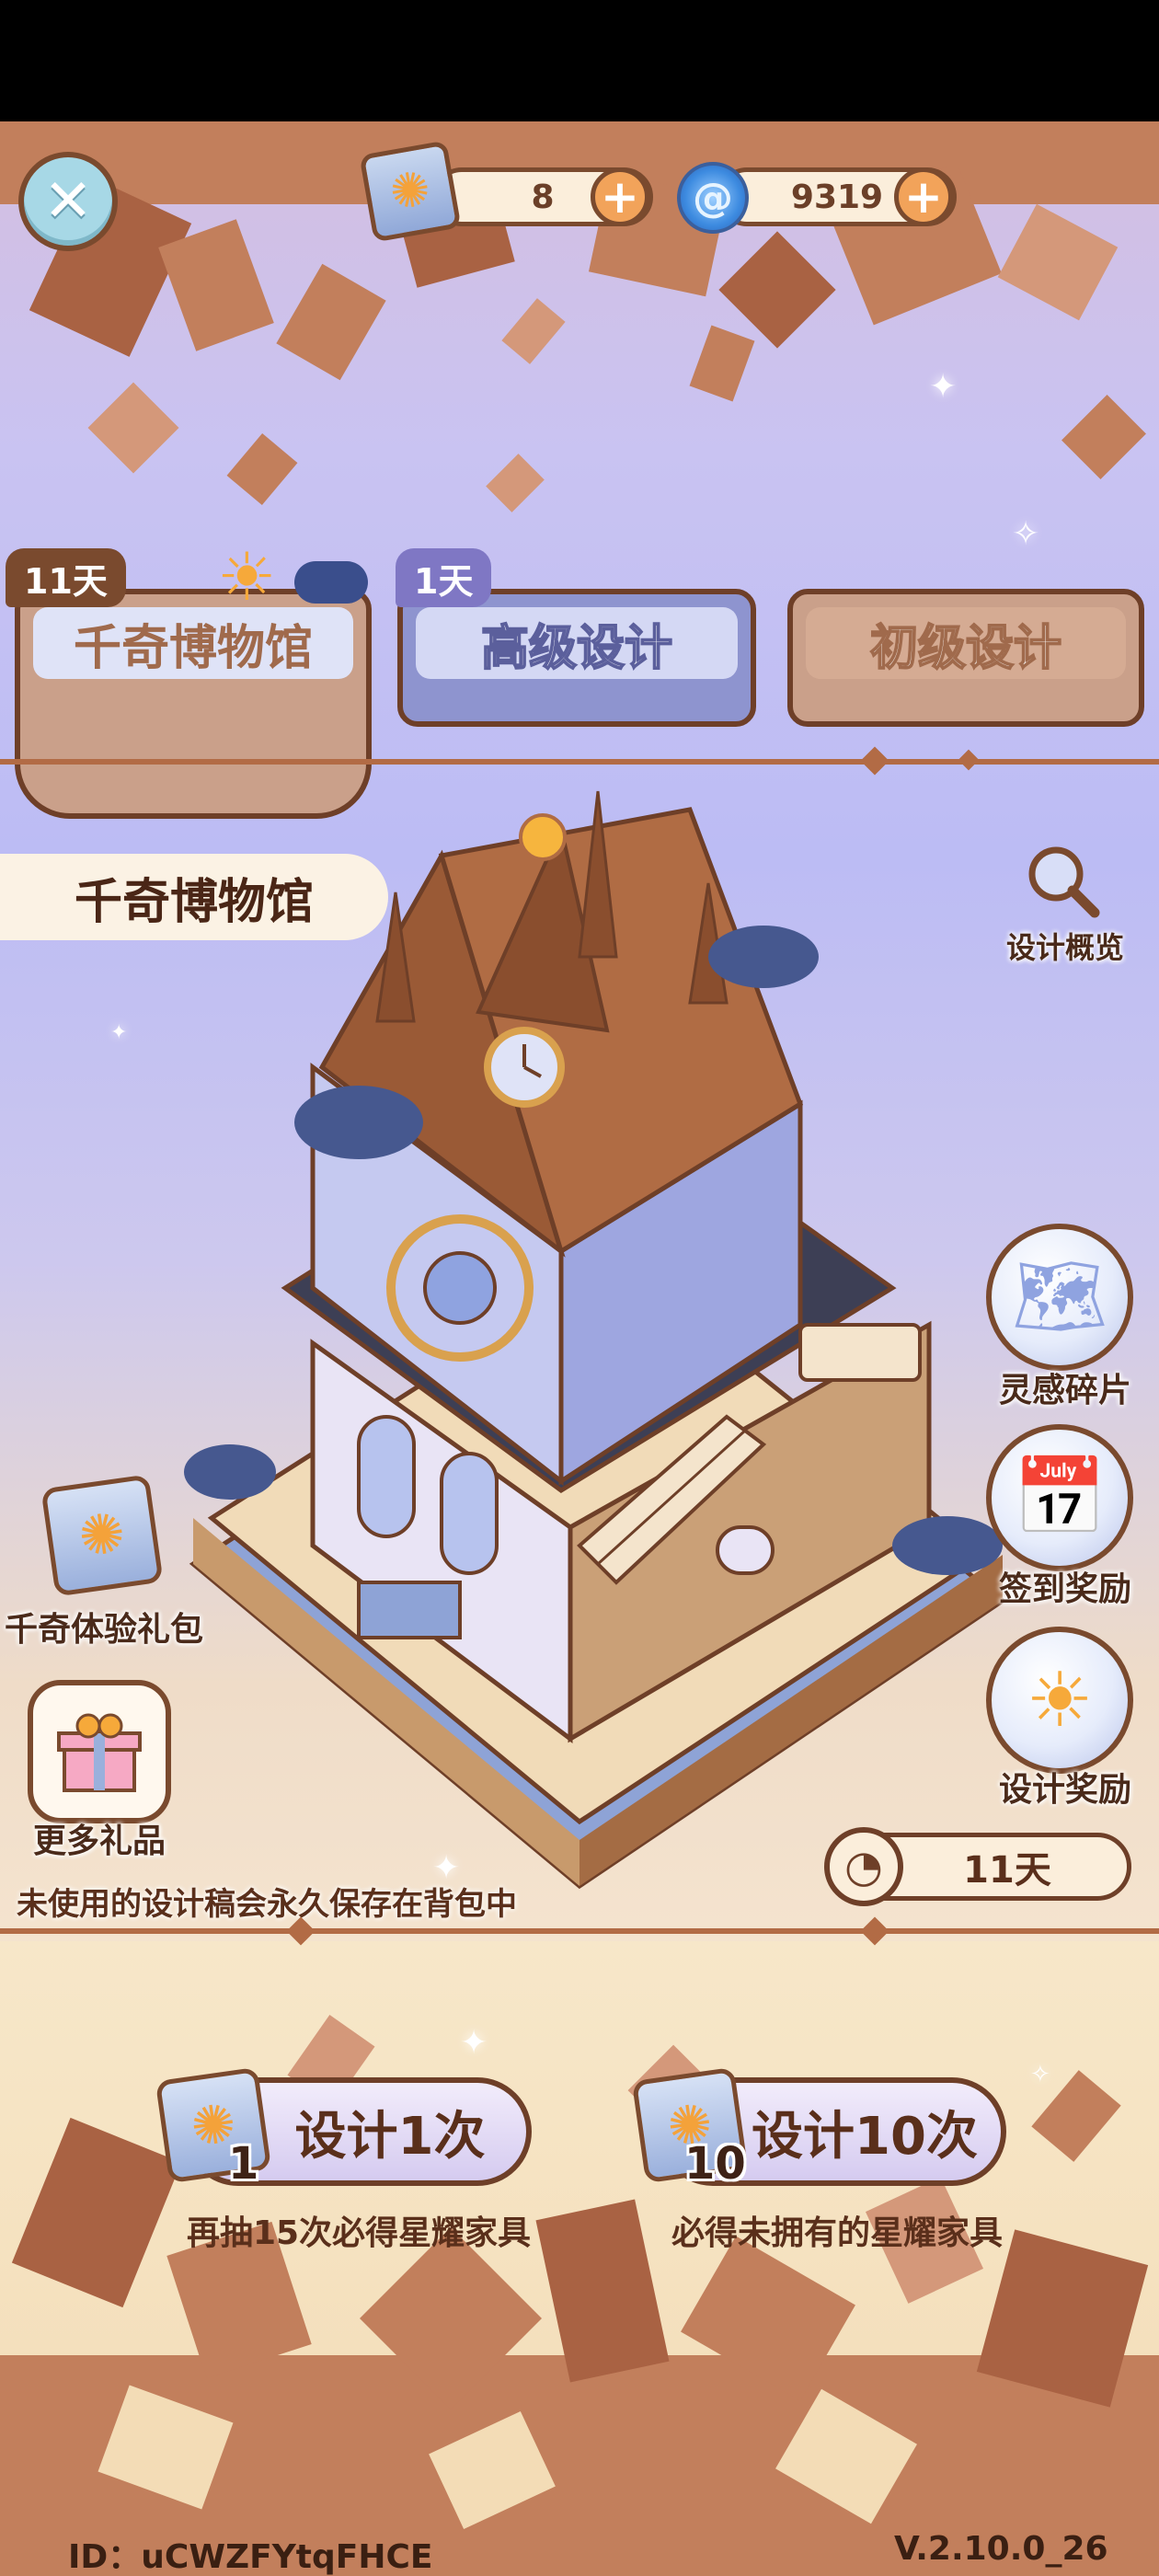  I want to click on map-fragment-icon: 🗺, so click(1059, 1296).